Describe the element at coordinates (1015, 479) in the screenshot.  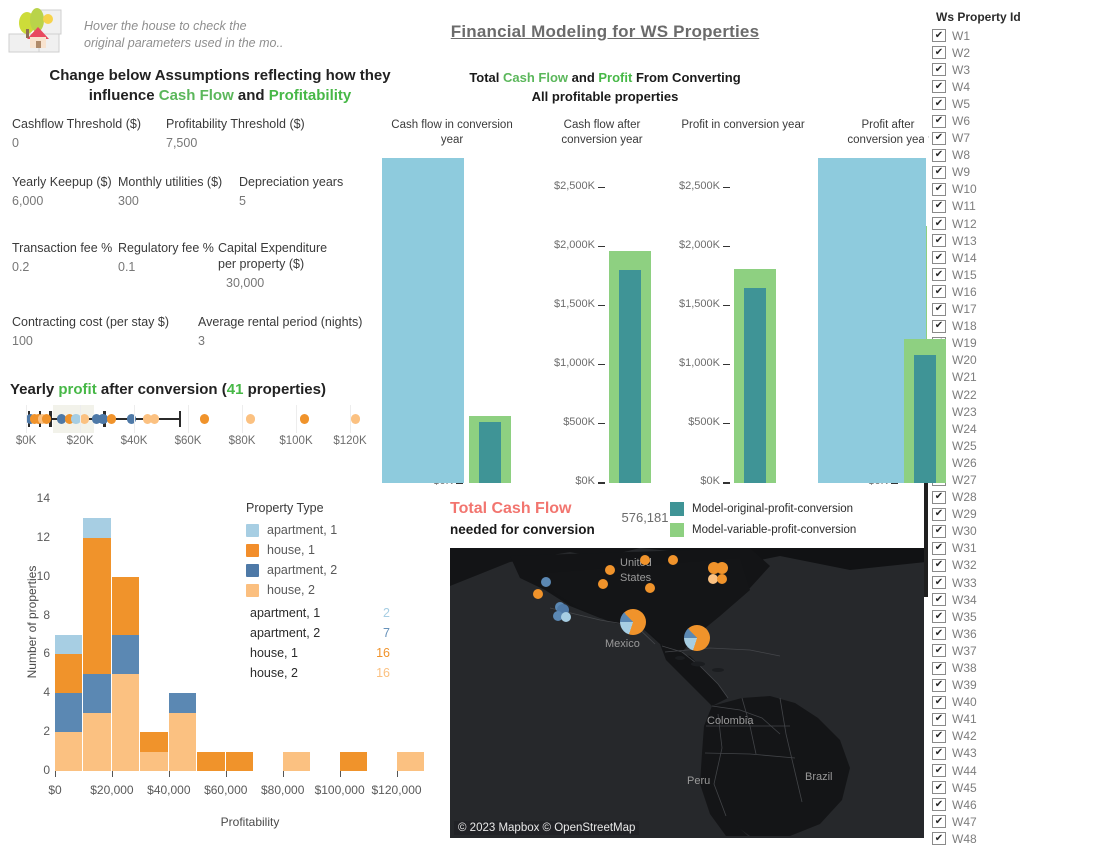
I see `filter-list-item: ✔W27` at that location.